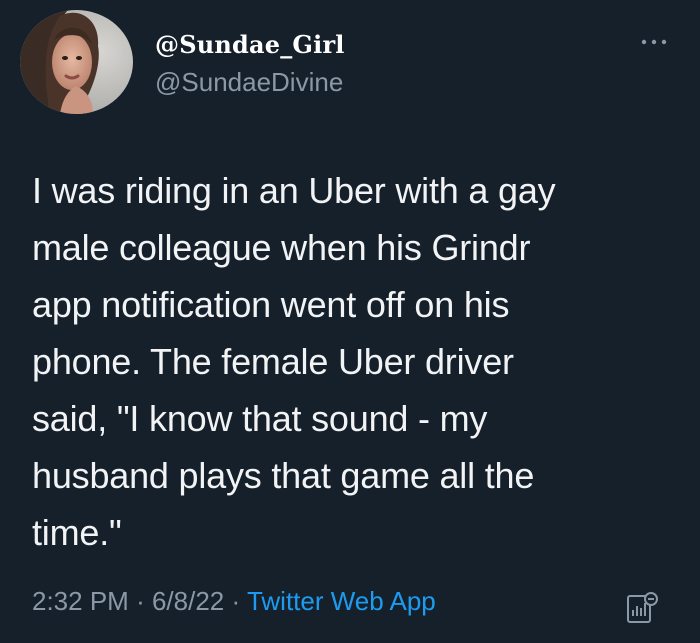  I want to click on tweet-date: 6/8/22, so click(188, 601).